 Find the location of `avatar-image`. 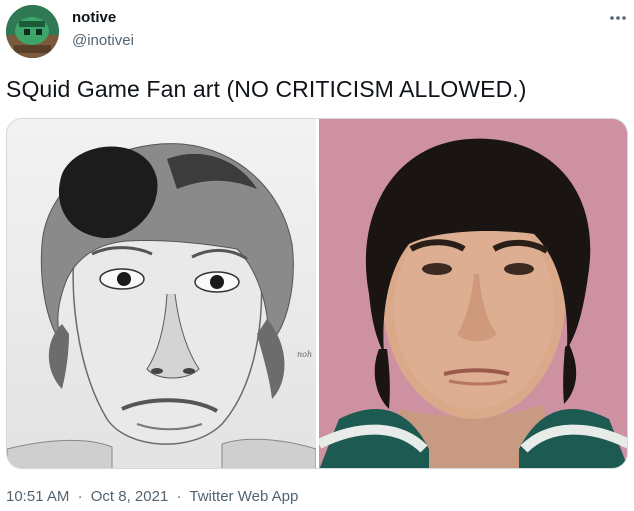

avatar-image is located at coordinates (32, 31).